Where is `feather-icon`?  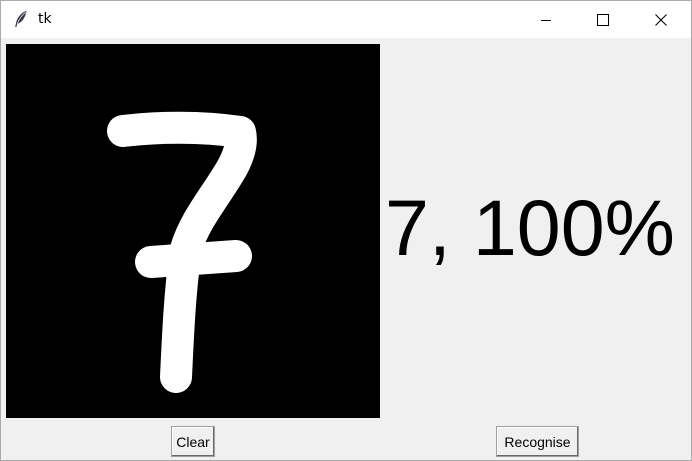 feather-icon is located at coordinates (21, 19).